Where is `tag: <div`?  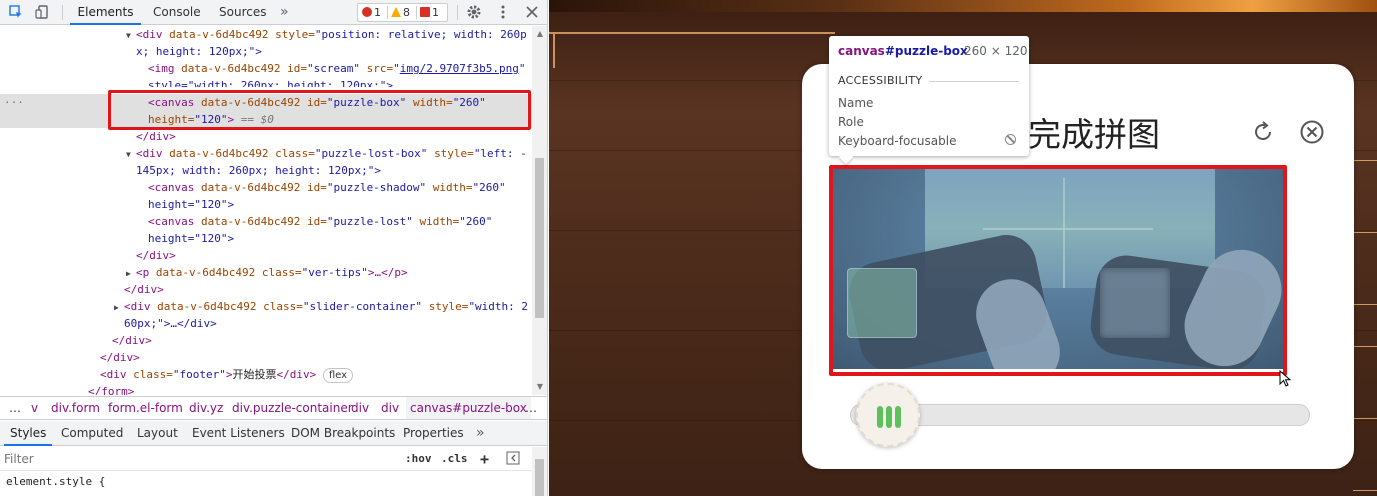 tag: <div is located at coordinates (137, 306).